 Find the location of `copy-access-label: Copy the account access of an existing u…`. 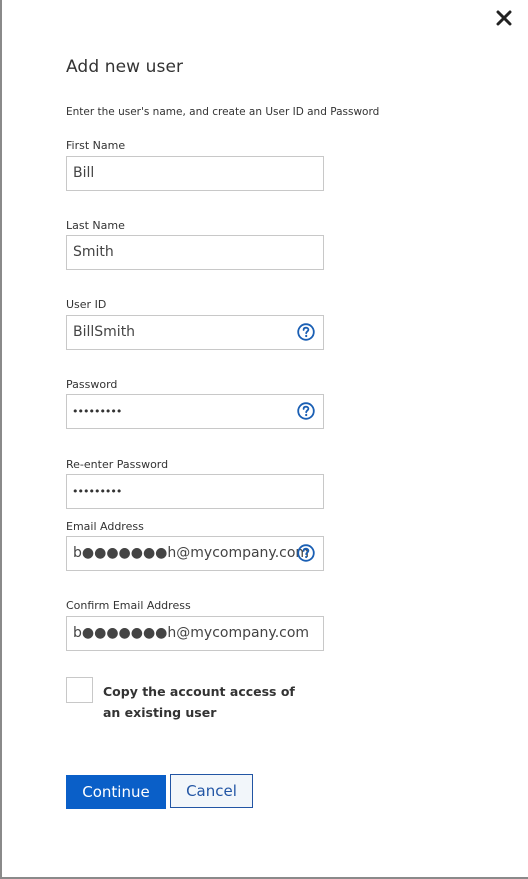

copy-access-label: Copy the account access of an existing u… is located at coordinates (199, 702).